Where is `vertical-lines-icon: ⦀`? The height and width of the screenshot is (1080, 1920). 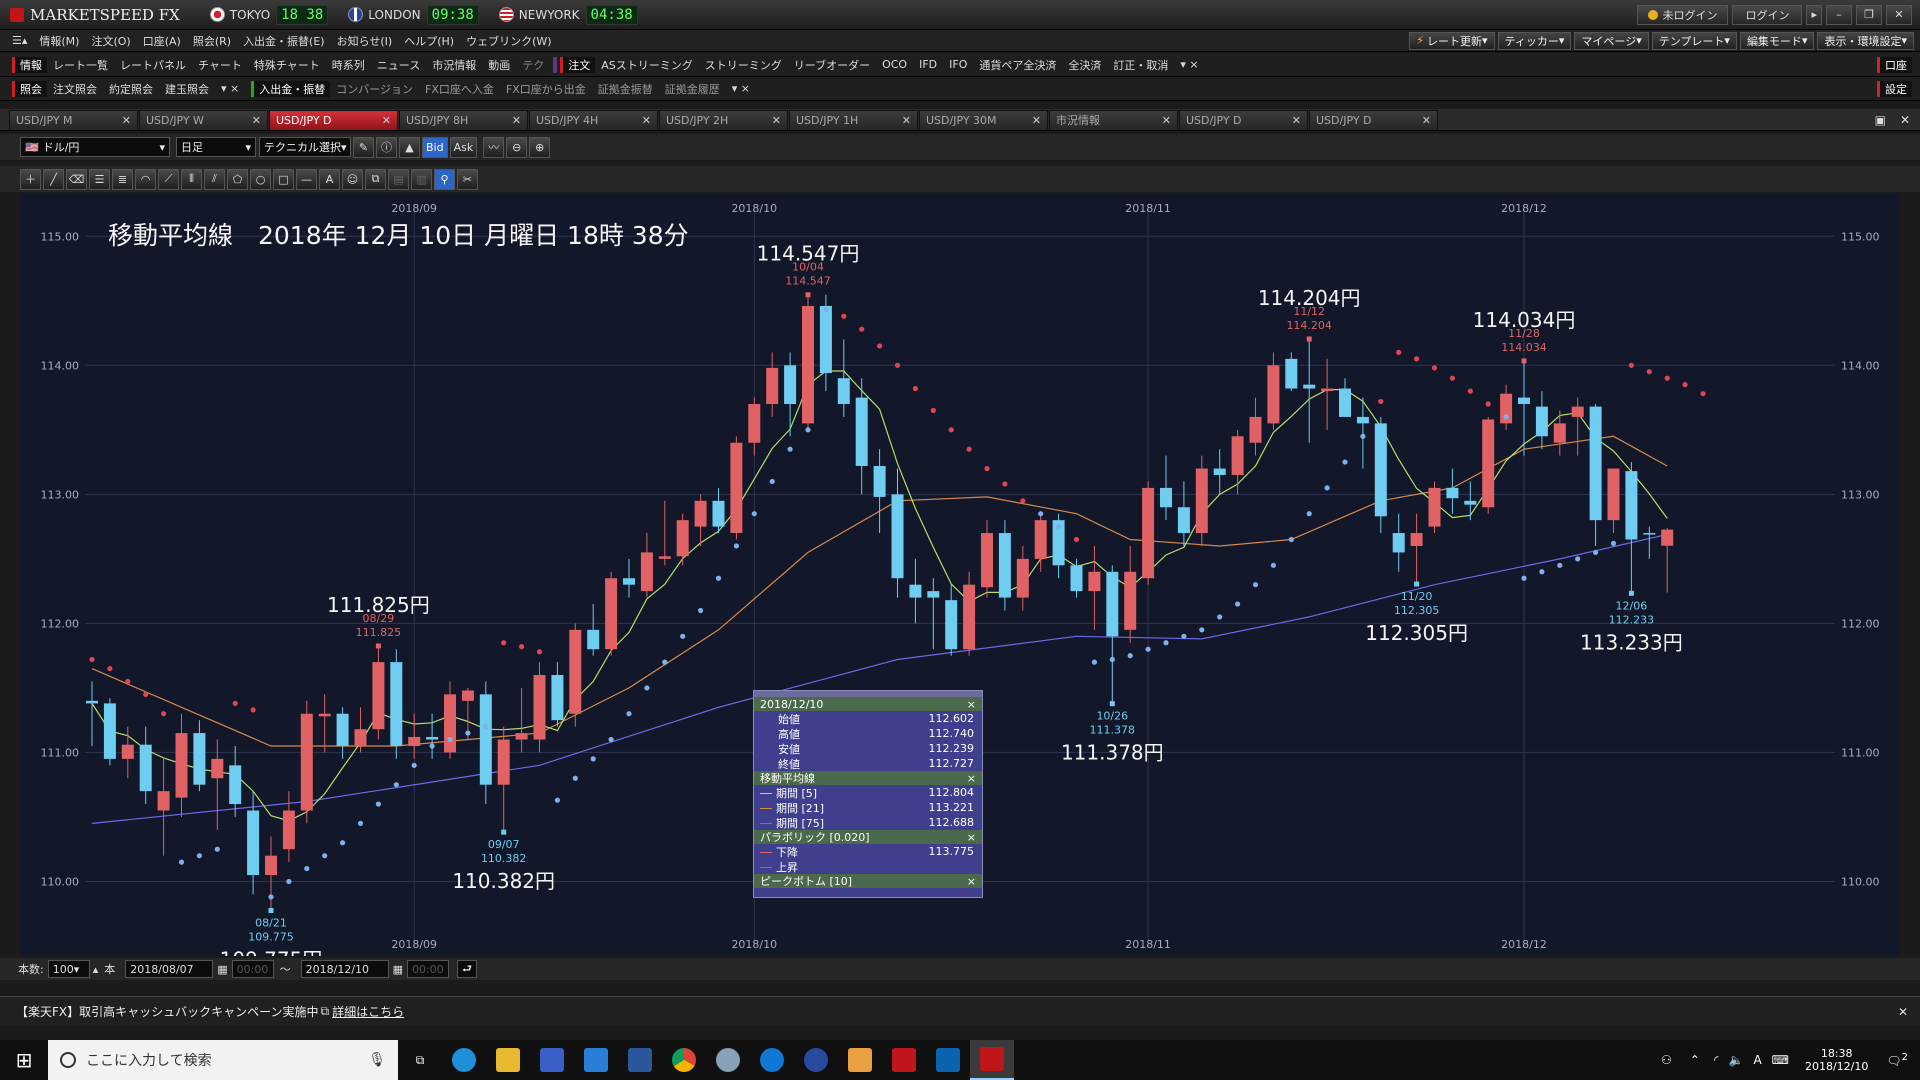 vertical-lines-icon: ⦀ is located at coordinates (191, 179).